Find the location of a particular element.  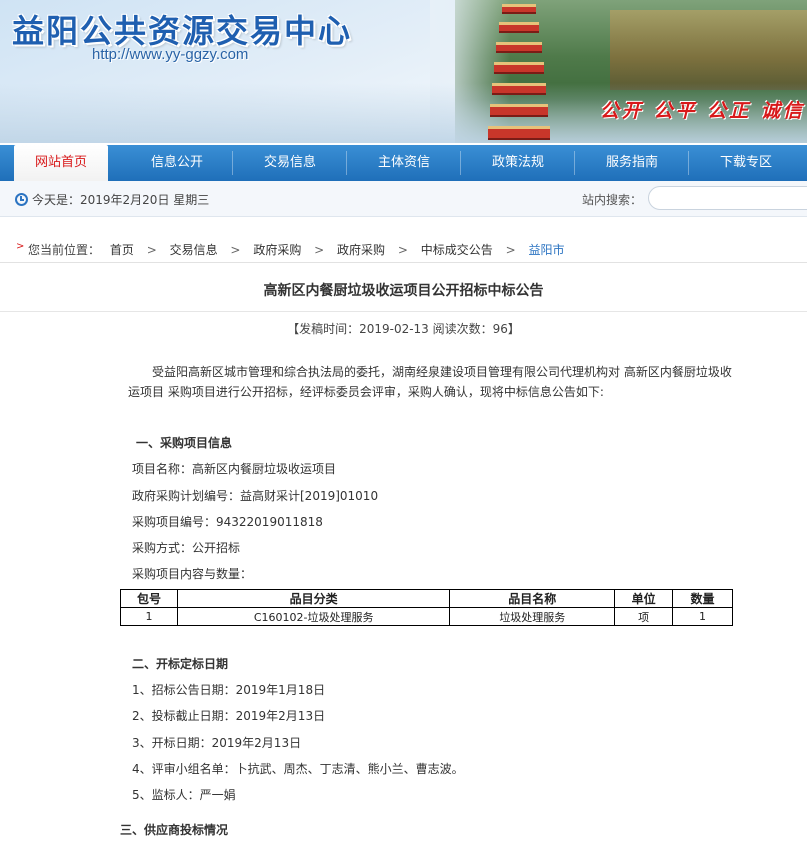

col-header-package: 包号 is located at coordinates (149, 598).